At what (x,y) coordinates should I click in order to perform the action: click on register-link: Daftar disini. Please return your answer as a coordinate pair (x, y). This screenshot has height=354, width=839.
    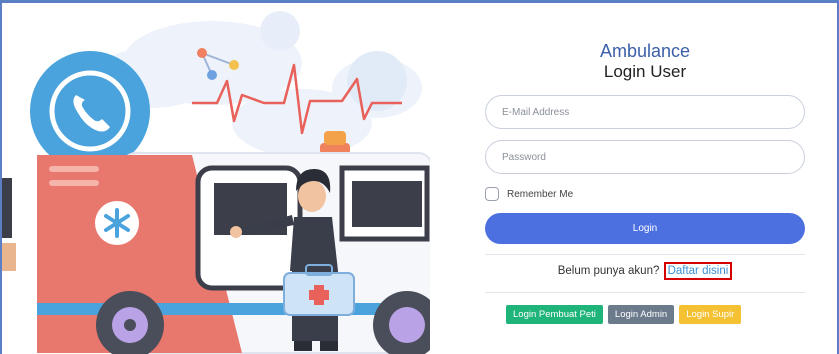
    Looking at the image, I should click on (698, 271).